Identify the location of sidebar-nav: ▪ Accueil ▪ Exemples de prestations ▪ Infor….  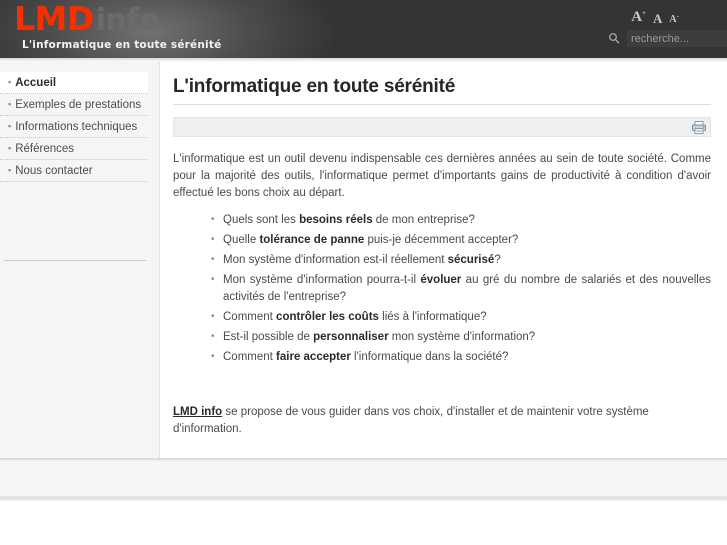
(79, 122).